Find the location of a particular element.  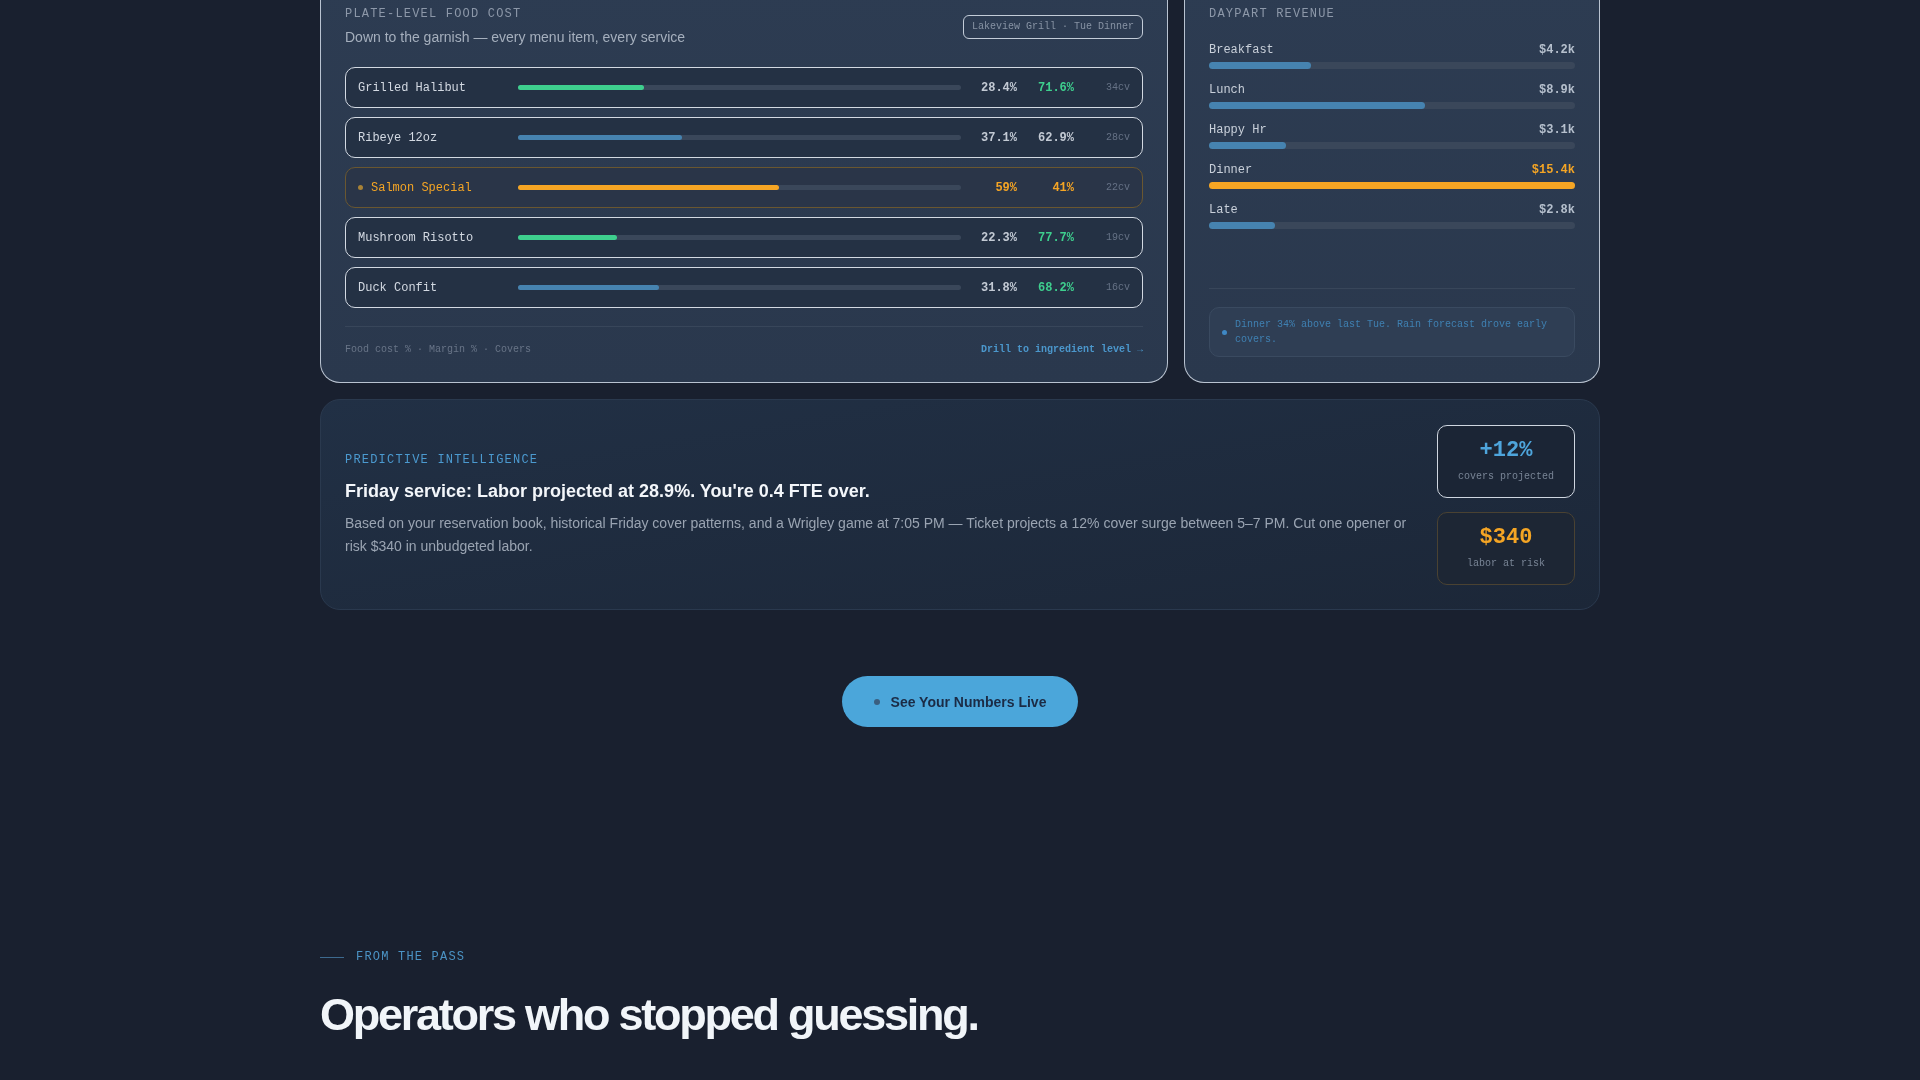

covers-count: 28cv is located at coordinates (1117, 138).